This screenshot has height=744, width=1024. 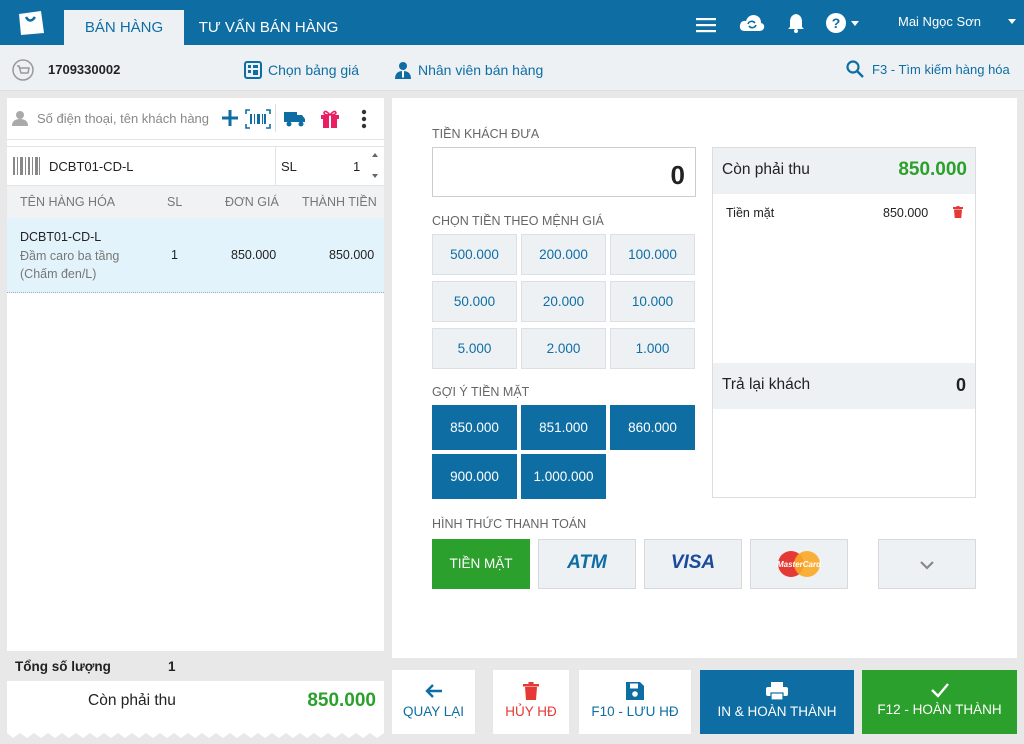 What do you see at coordinates (254, 255) in the screenshot?
I see `row-unit-price: 850.000` at bounding box center [254, 255].